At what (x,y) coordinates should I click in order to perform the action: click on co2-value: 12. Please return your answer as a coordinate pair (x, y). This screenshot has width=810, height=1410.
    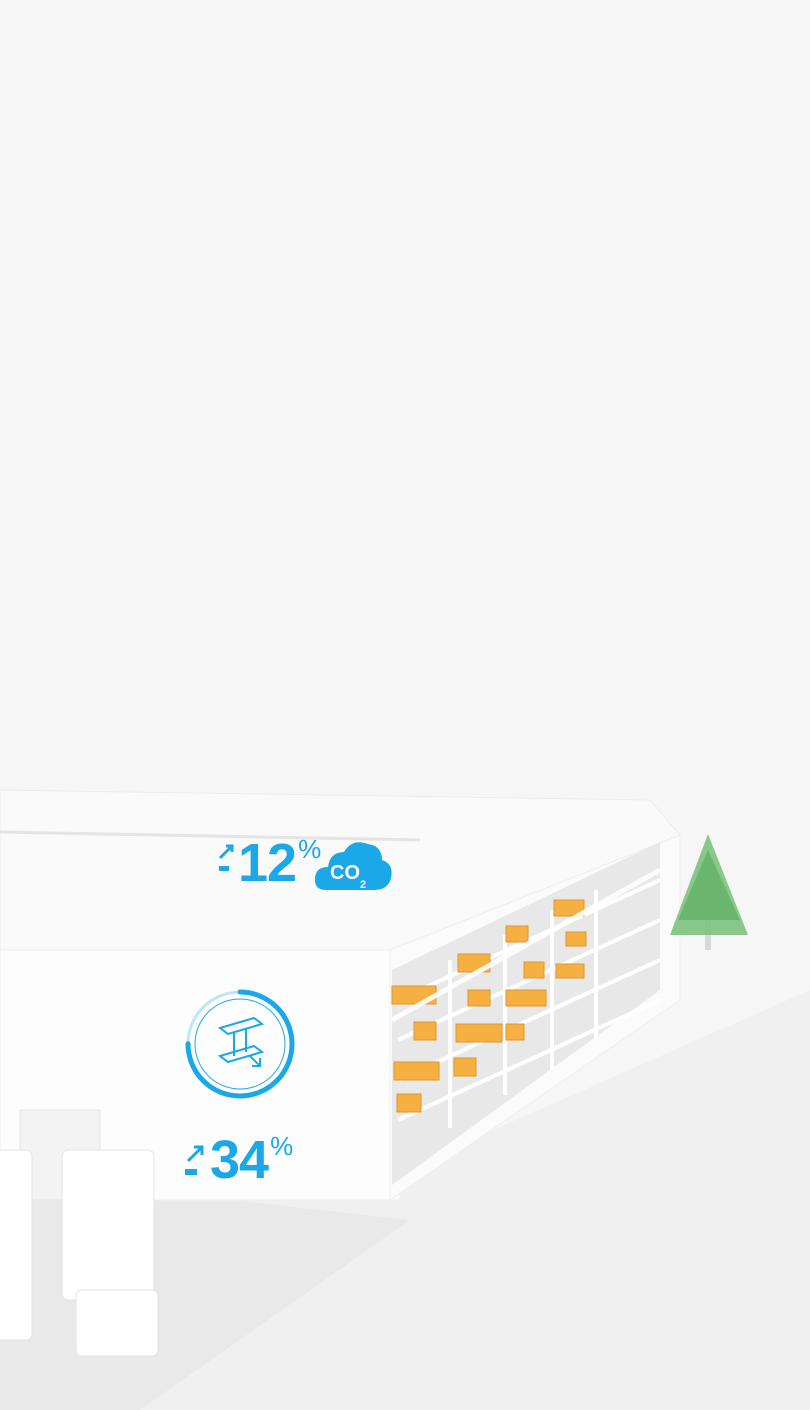
    Looking at the image, I should click on (267, 863).